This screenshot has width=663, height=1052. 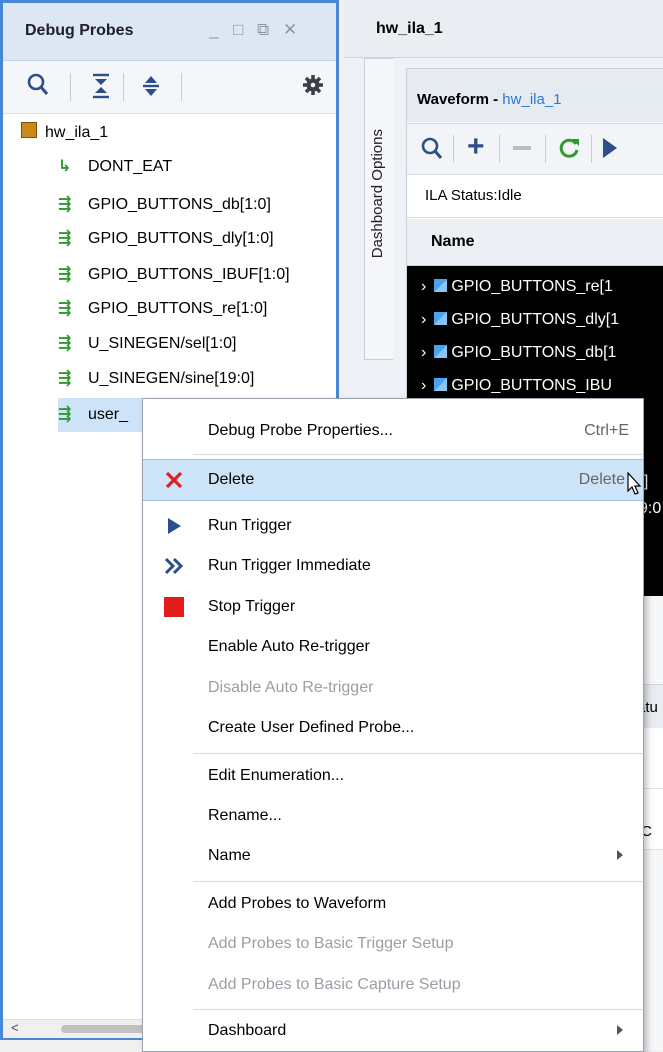 I want to click on minimize-icon: _, so click(x=213, y=30).